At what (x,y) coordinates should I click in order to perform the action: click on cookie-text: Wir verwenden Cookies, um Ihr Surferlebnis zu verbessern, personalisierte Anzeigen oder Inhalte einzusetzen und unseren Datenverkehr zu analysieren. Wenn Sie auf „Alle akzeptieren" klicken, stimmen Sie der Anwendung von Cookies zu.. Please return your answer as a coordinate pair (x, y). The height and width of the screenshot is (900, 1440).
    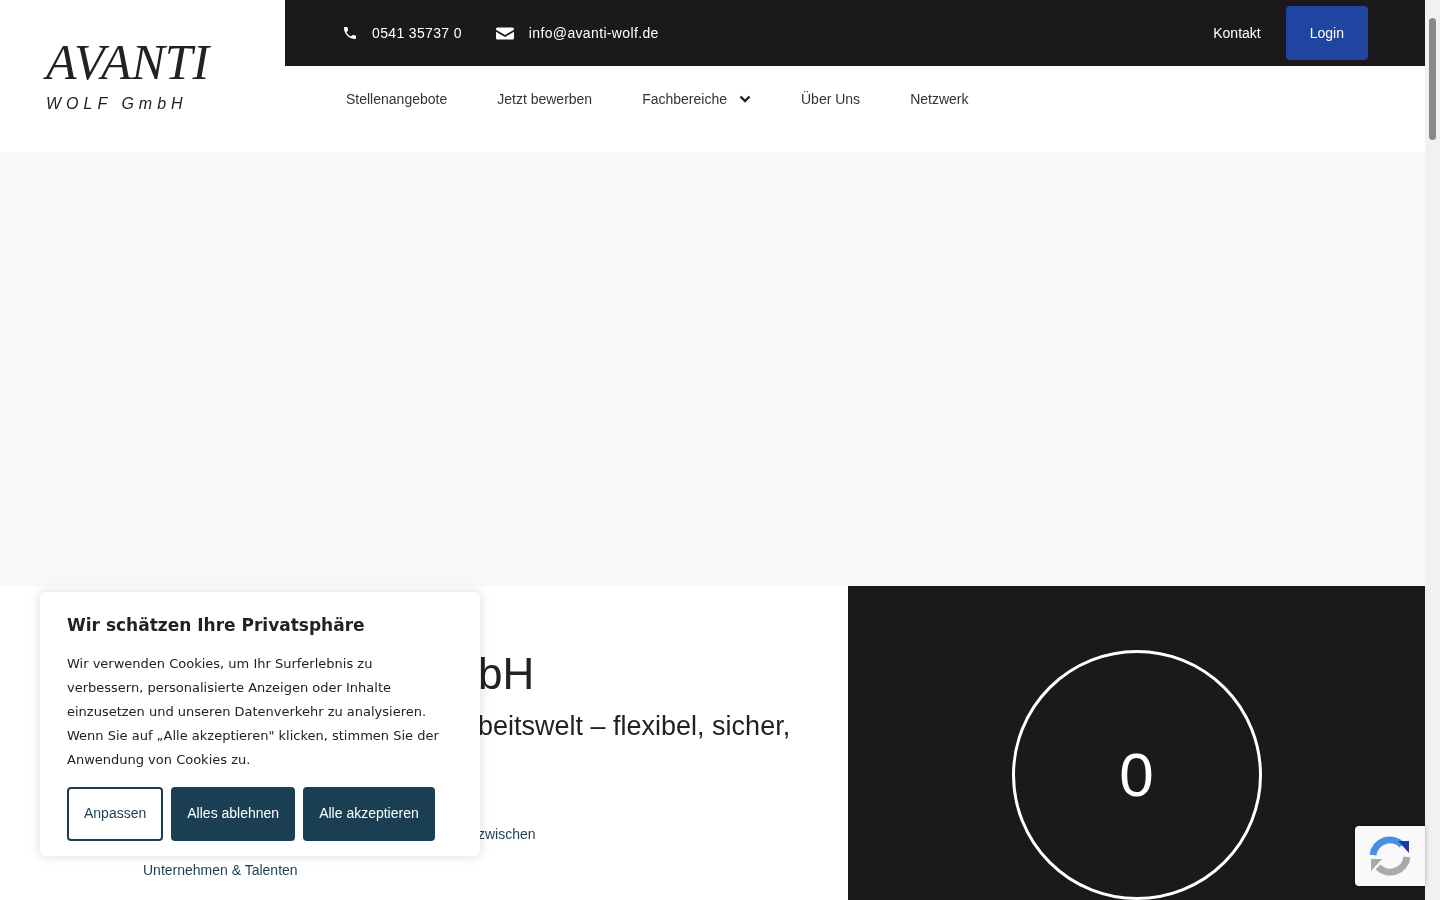
    Looking at the image, I should click on (253, 711).